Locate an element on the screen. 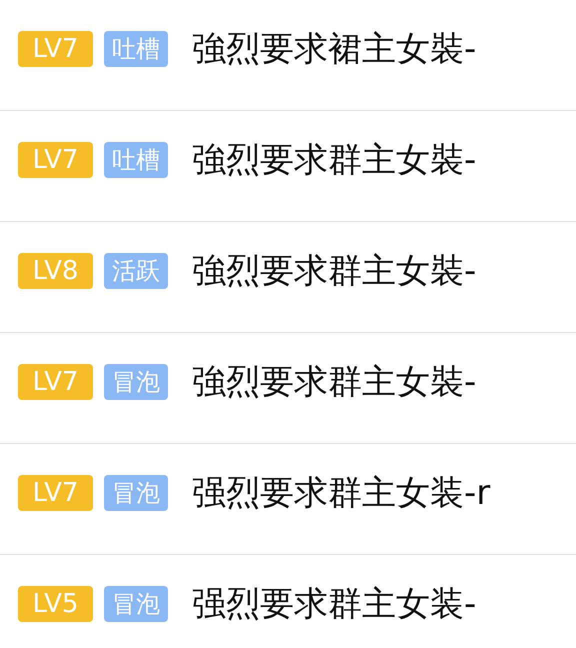 This screenshot has height=648, width=576. level-badge: LV8 is located at coordinates (55, 271).